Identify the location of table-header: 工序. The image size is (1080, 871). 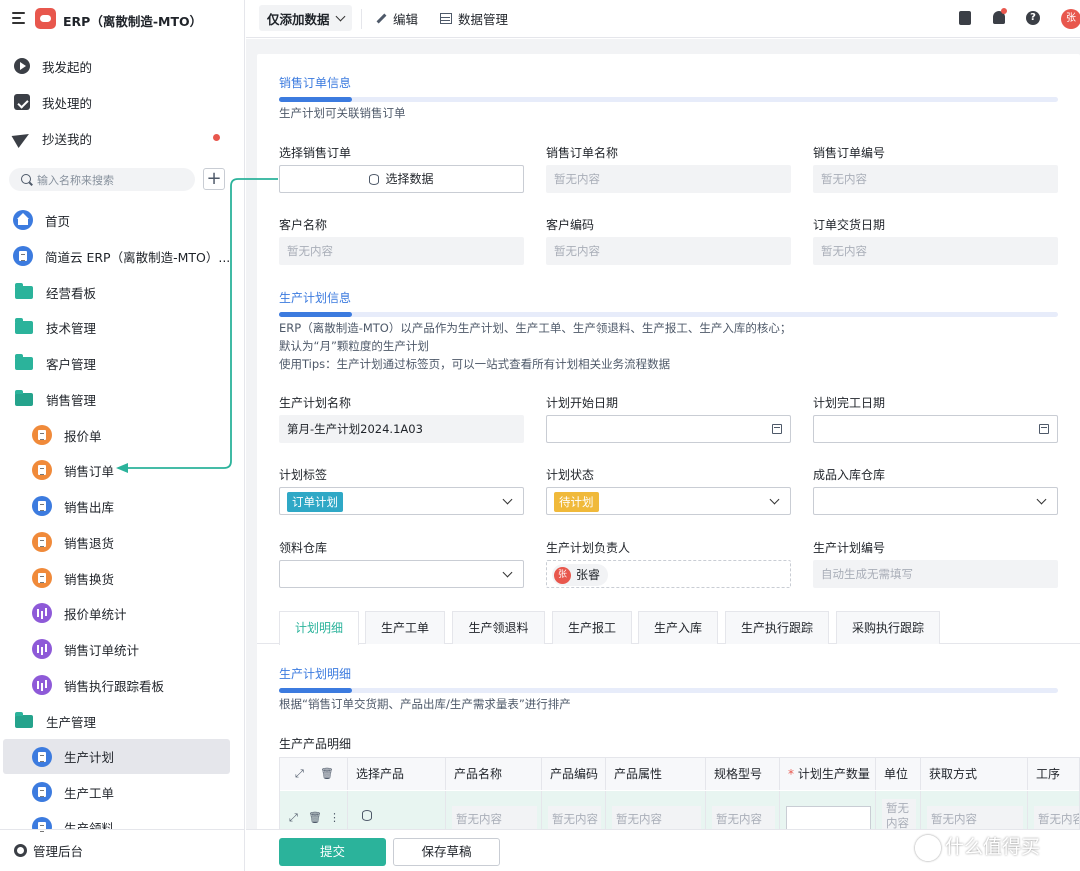
(1053, 774).